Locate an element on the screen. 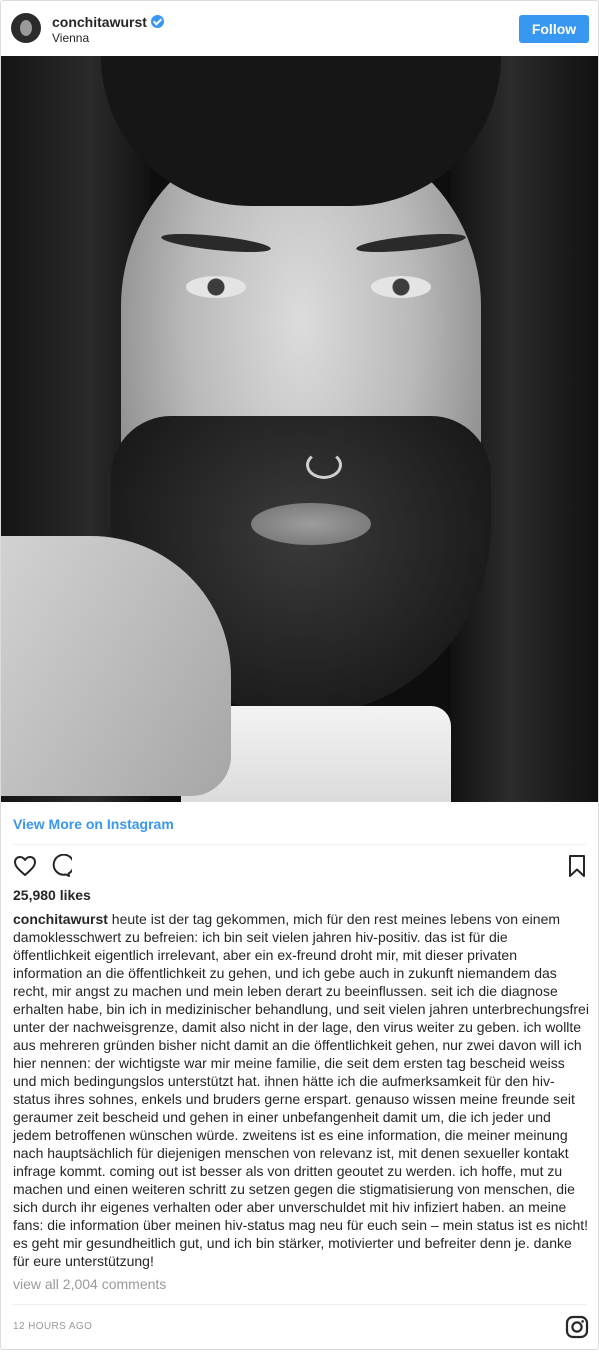 The width and height of the screenshot is (599, 1360). follow-button: Follow is located at coordinates (554, 29).